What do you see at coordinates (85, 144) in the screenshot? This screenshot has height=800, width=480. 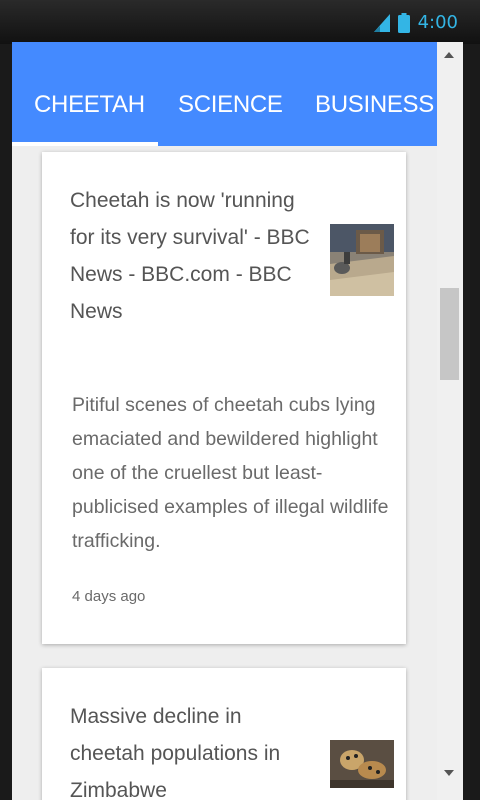 I see `selected-tab-indicator` at bounding box center [85, 144].